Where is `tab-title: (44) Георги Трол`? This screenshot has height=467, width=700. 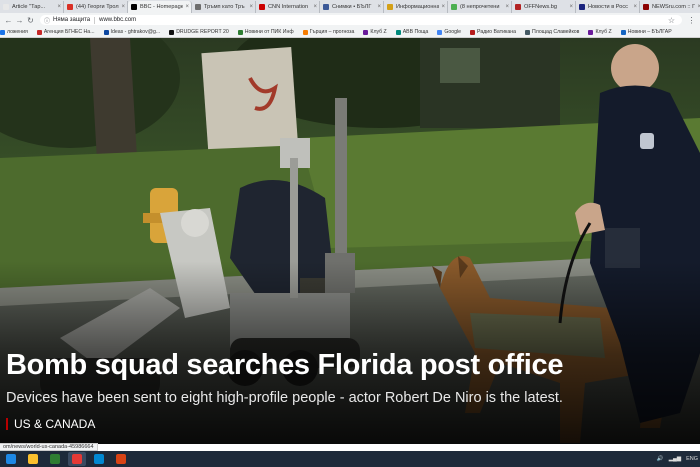 tab-title: (44) Георги Трол is located at coordinates (97, 7).